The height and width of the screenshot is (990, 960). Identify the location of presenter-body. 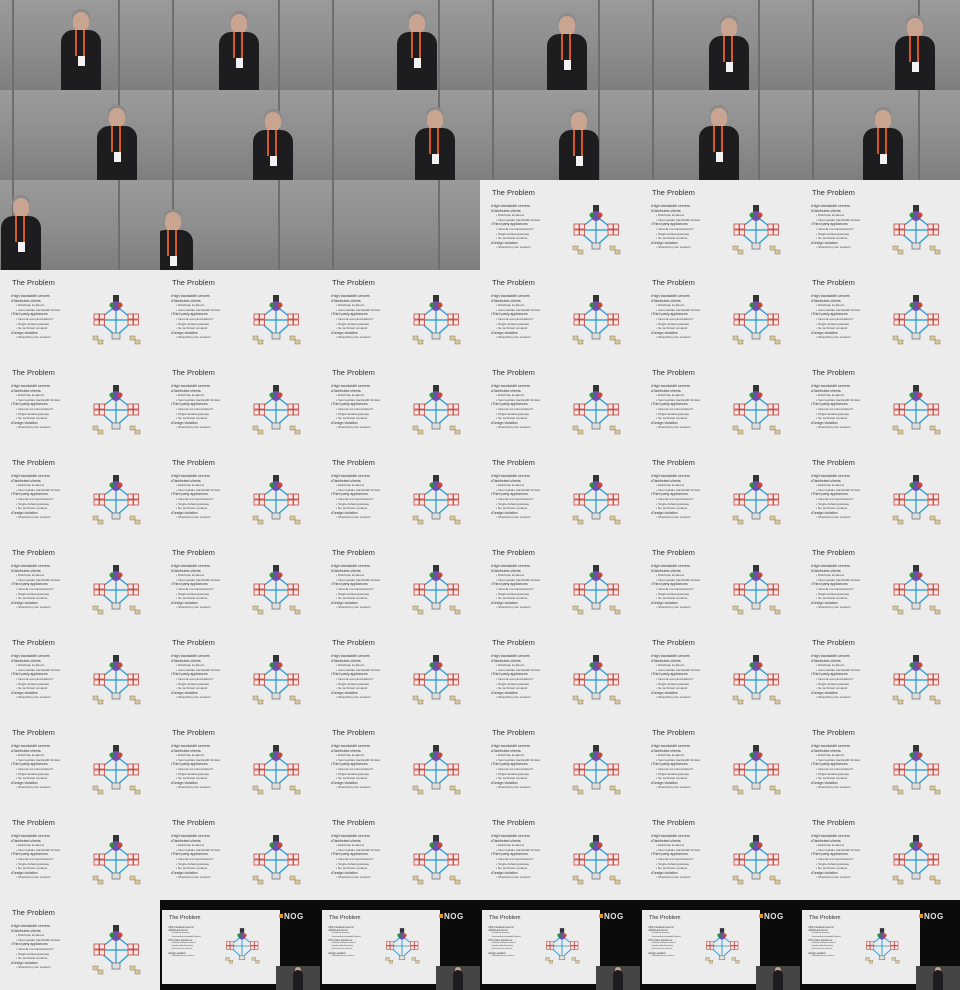
(938, 980).